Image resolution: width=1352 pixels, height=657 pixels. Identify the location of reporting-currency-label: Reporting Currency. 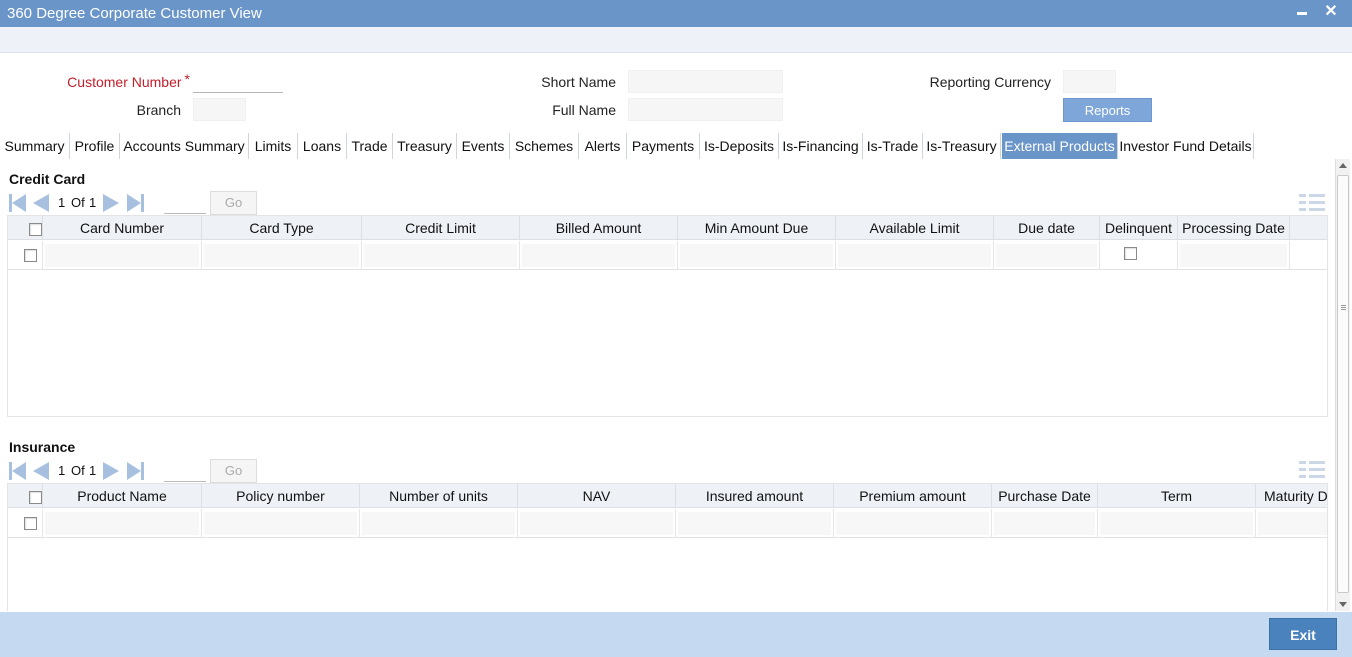
(990, 82).